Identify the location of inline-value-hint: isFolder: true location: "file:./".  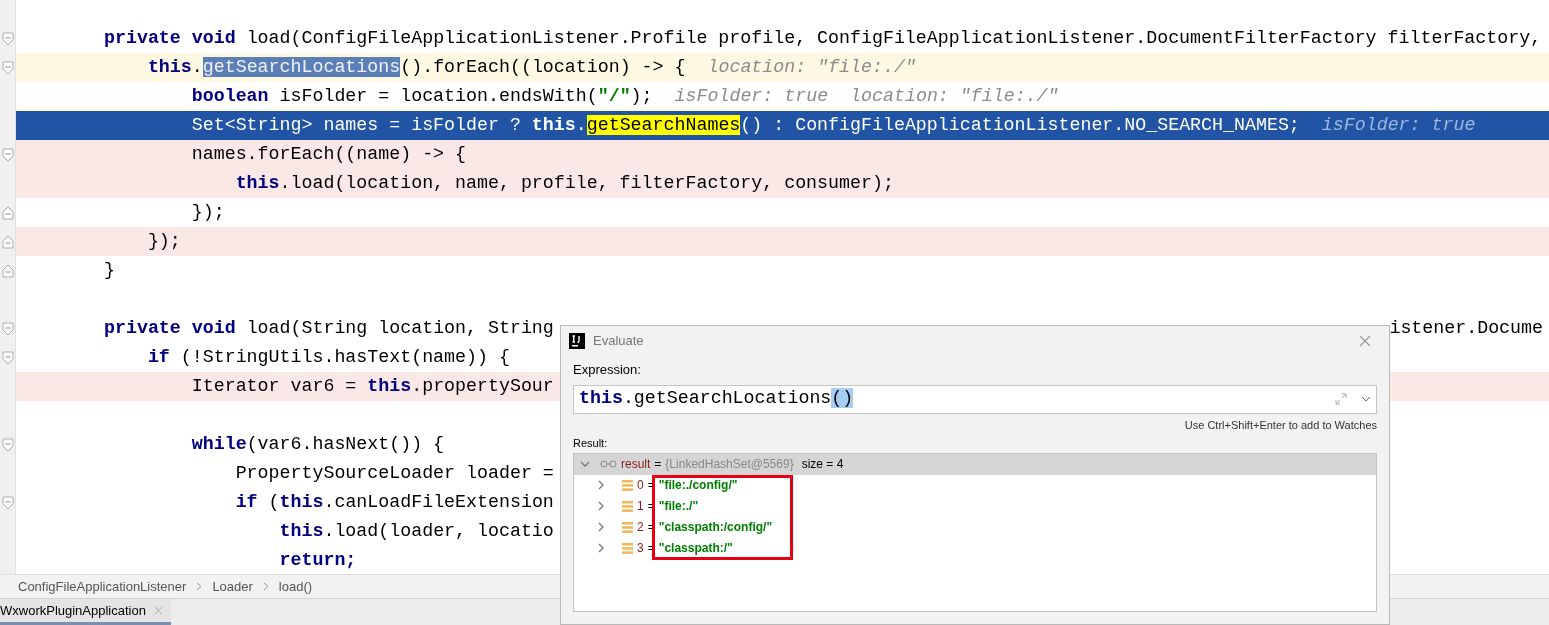
(866, 96).